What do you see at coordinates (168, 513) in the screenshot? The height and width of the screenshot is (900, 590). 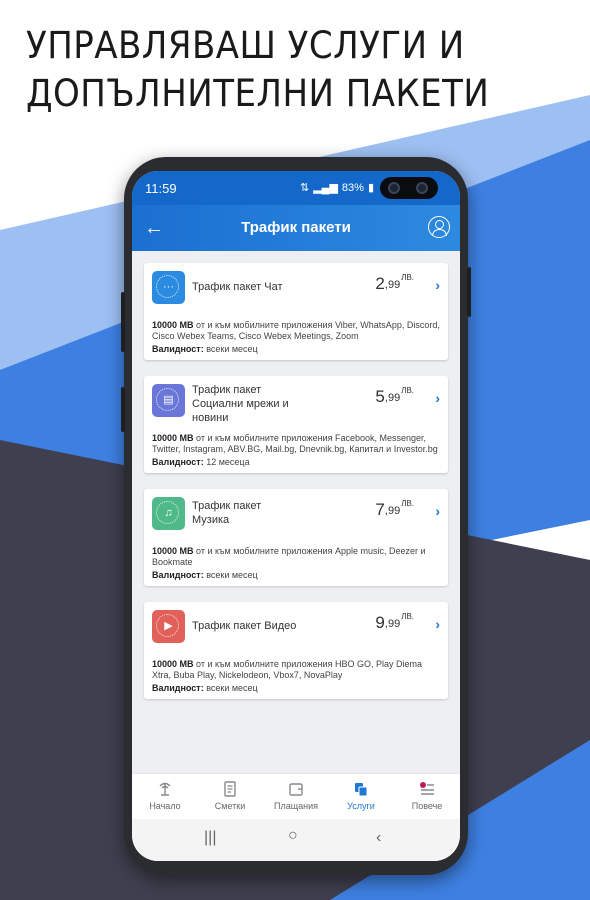 I see `headphones-icon: ♫` at bounding box center [168, 513].